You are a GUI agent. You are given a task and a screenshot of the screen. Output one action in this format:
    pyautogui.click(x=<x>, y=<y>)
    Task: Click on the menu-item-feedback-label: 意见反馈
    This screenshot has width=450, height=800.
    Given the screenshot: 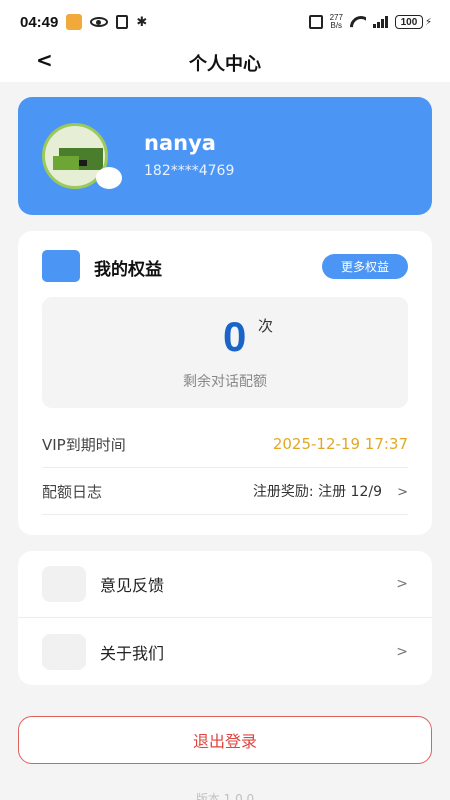 What is the action you would take?
    pyautogui.click(x=132, y=585)
    